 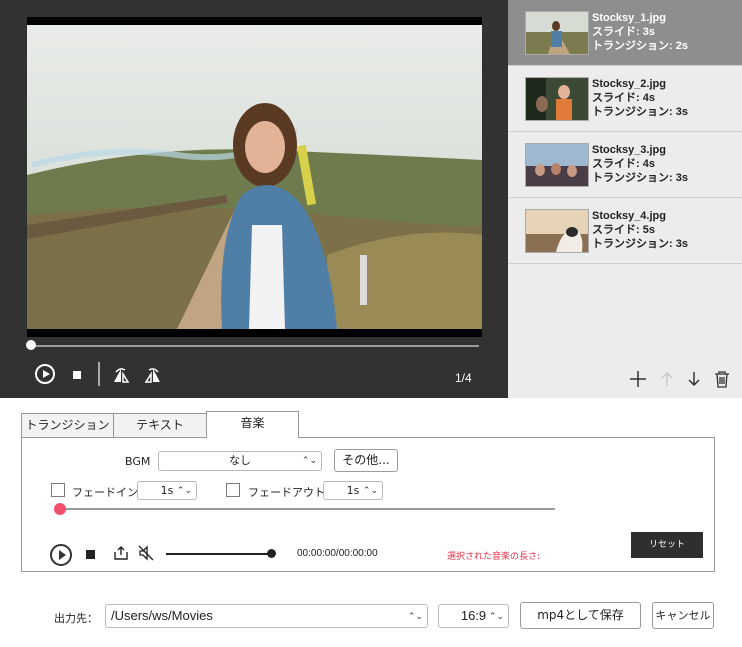 I want to click on add-icon, so click(x=638, y=379).